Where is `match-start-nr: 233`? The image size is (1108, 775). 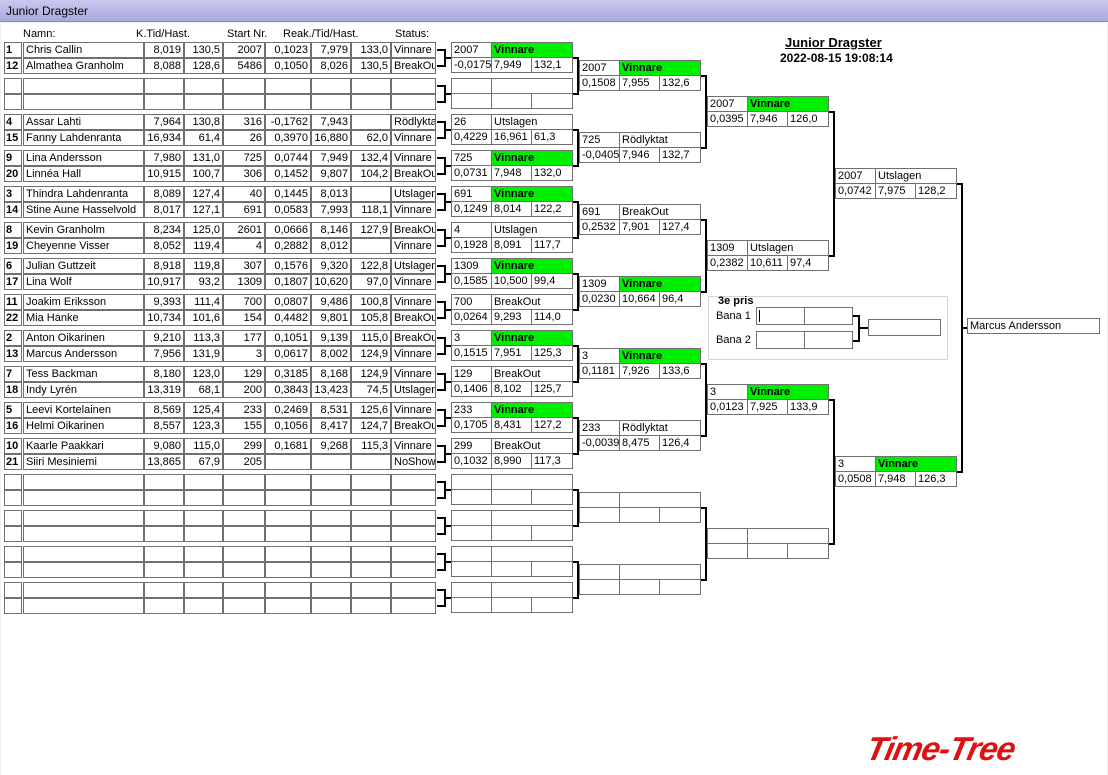
match-start-nr: 233 is located at coordinates (471, 410).